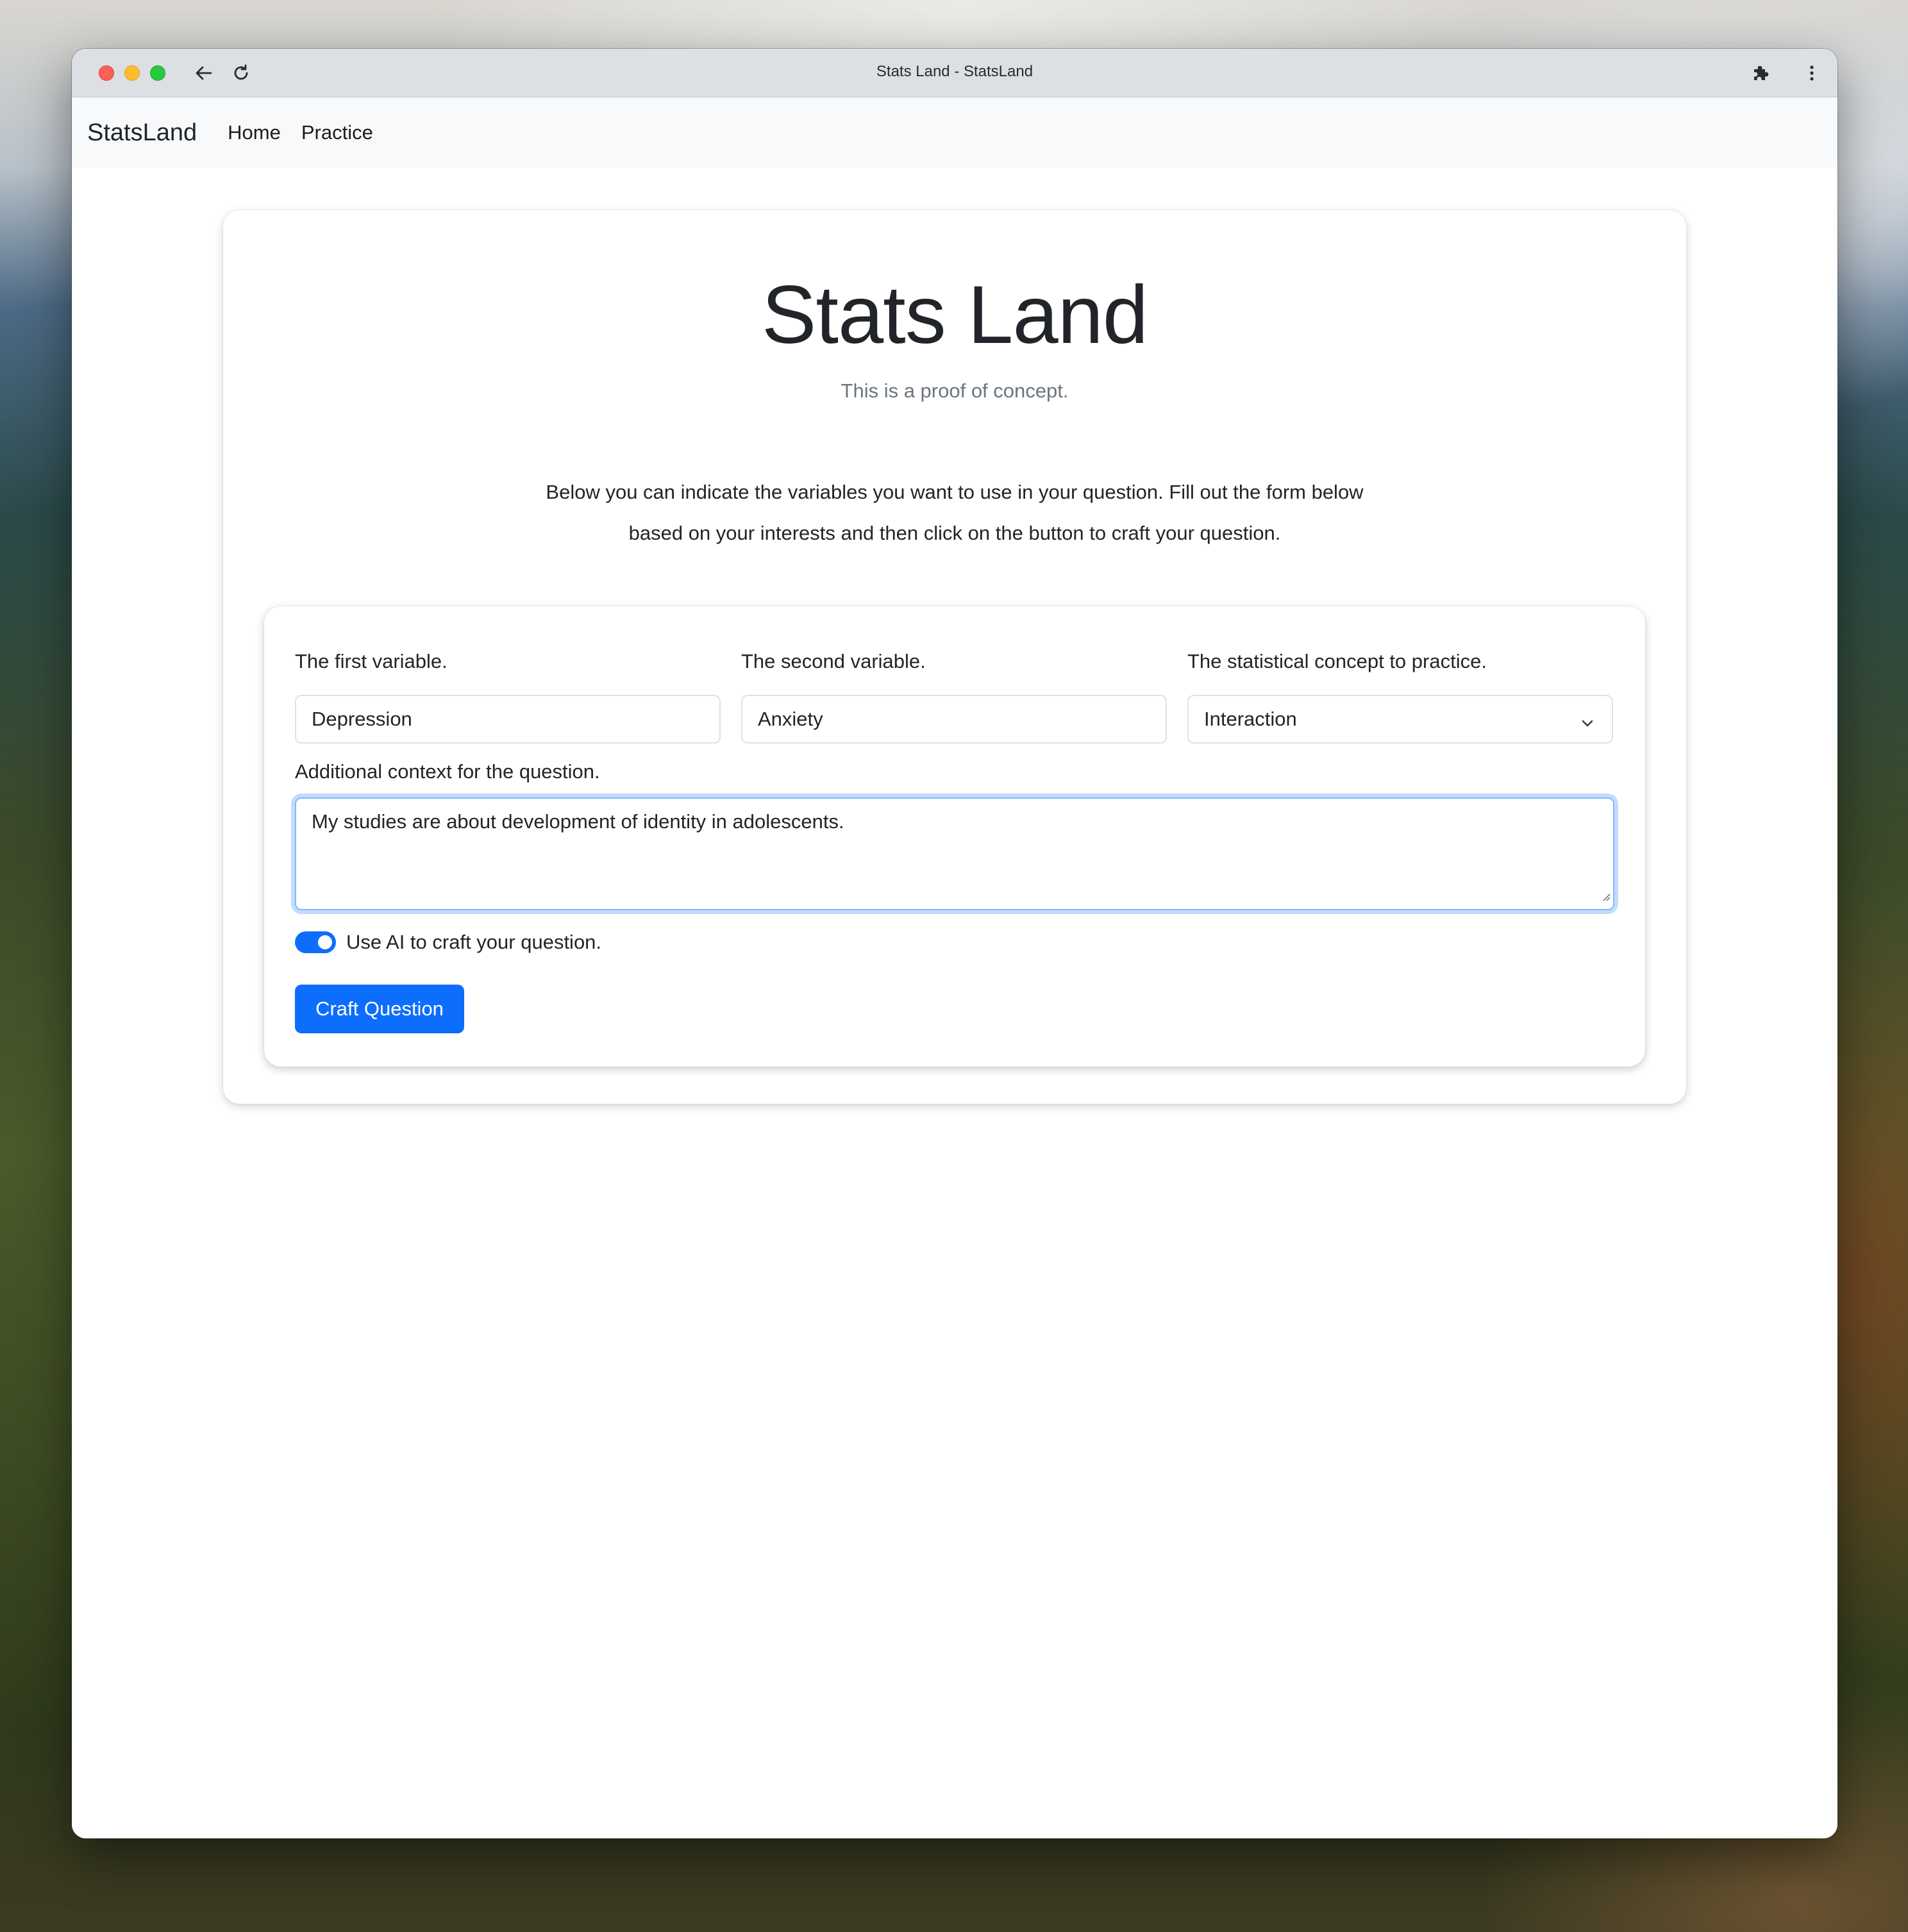  I want to click on ai-toggle-switch, so click(315, 942).